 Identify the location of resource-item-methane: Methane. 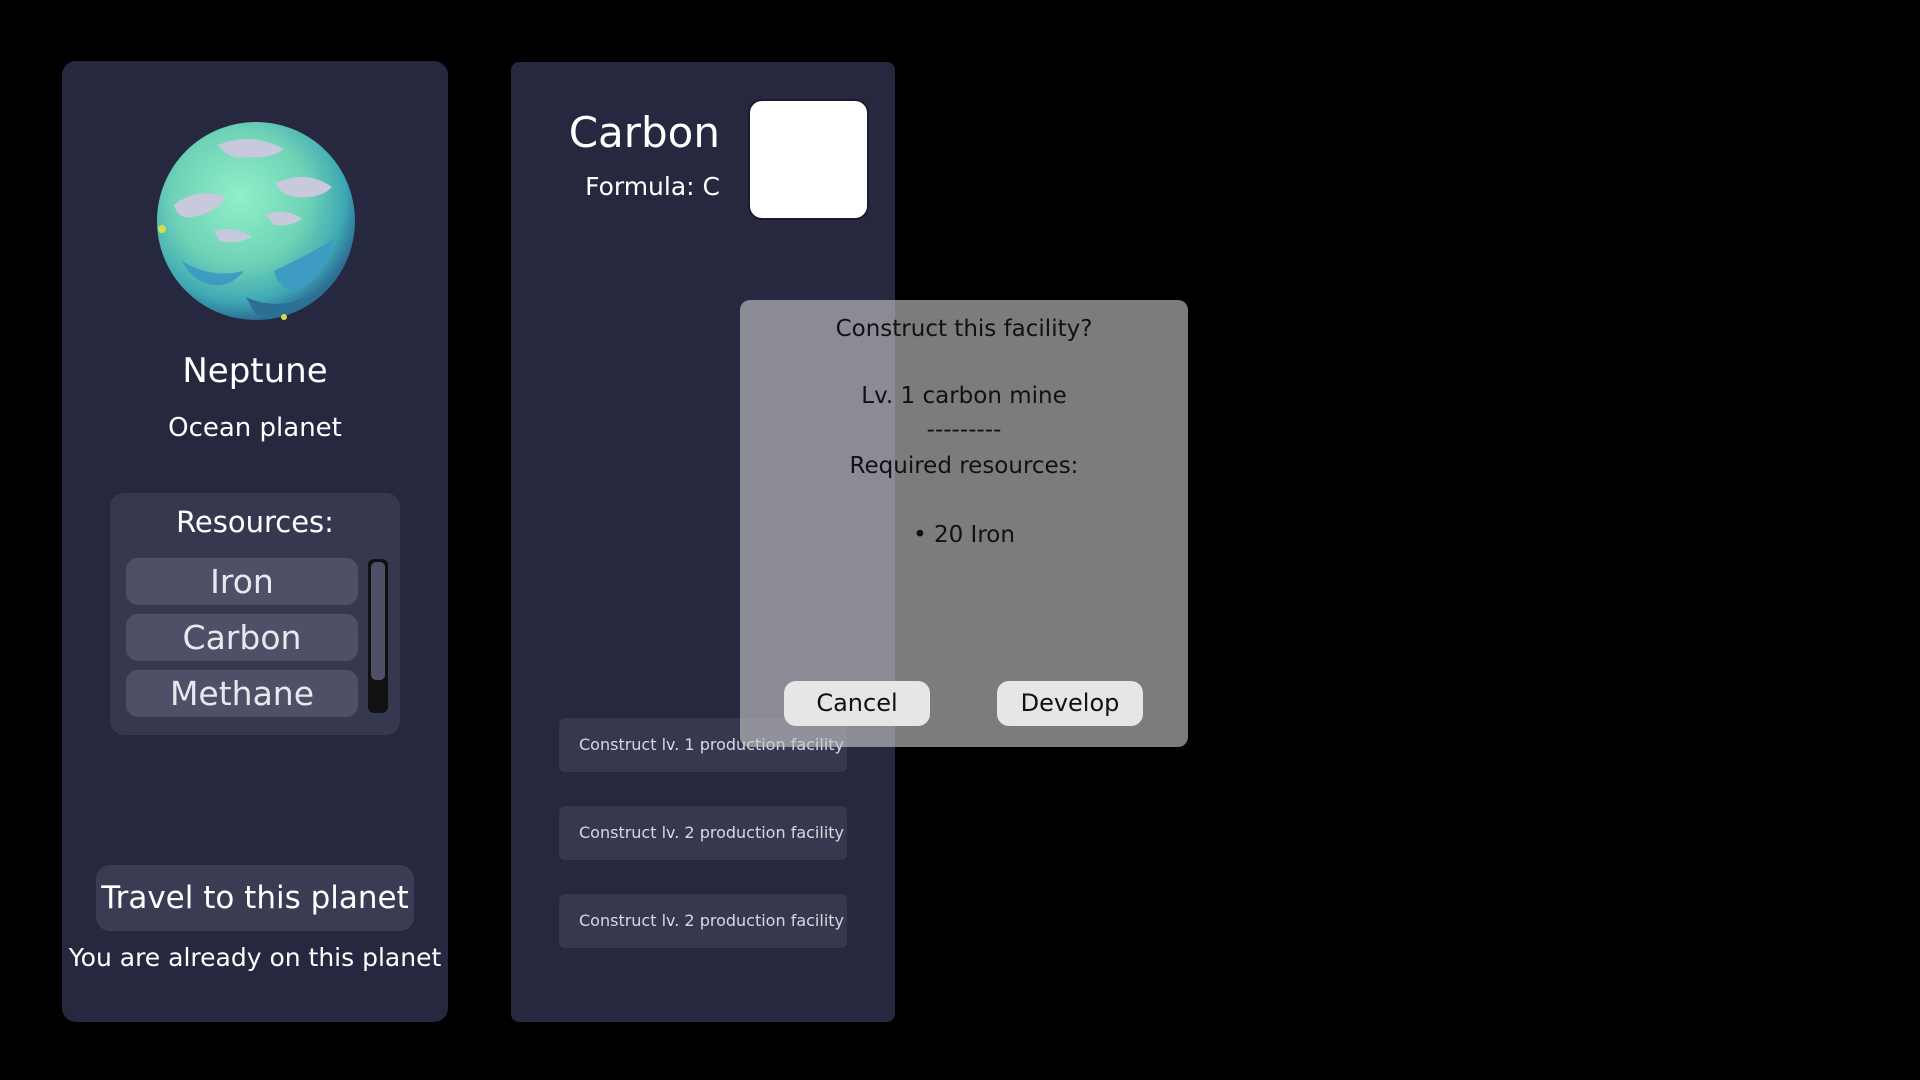
(242, 693).